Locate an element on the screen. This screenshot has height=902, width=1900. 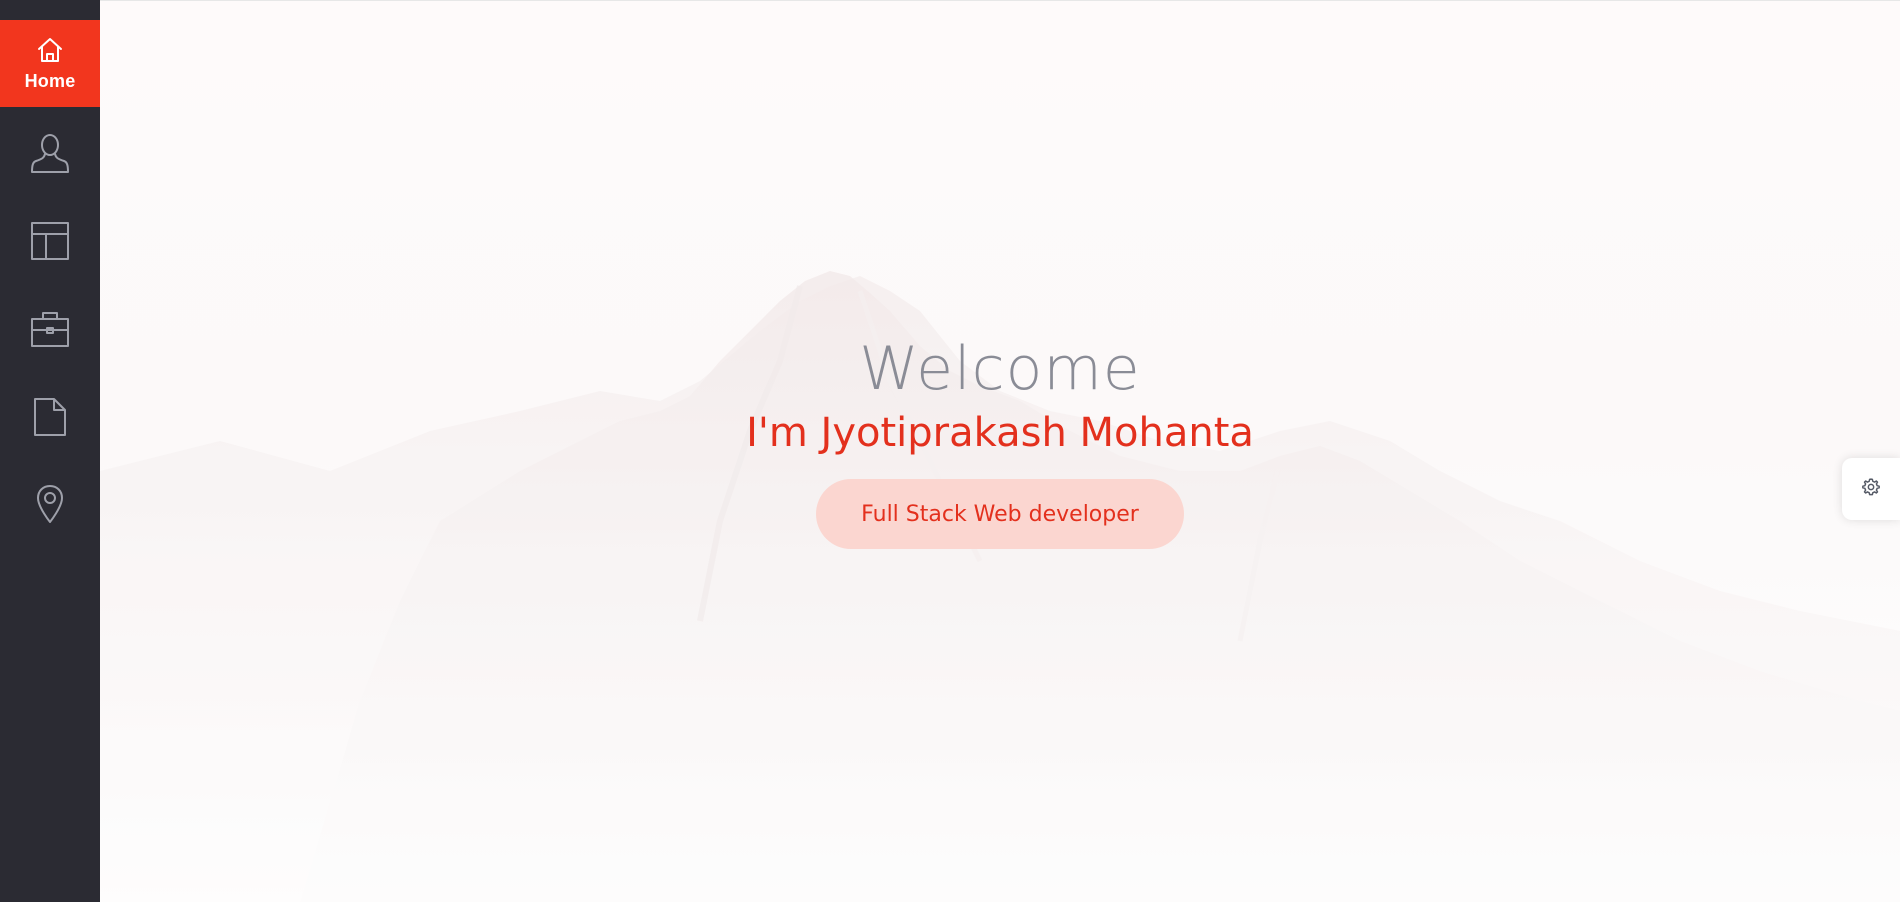
name-heading: I'm Jyotiprakash Mohanta is located at coordinates (1000, 433).